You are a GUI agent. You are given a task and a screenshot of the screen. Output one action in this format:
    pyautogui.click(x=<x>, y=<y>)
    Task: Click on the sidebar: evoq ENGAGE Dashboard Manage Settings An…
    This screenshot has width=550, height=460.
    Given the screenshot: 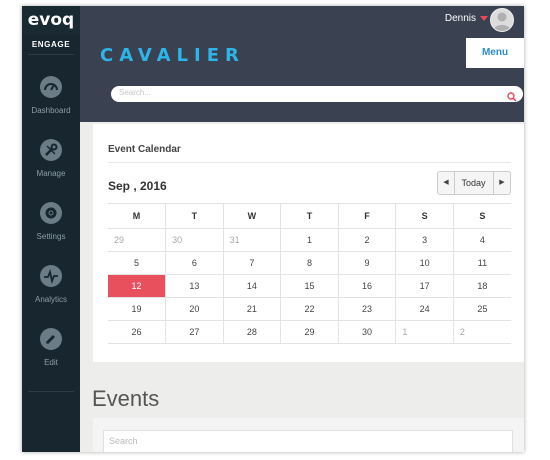 What is the action you would take?
    pyautogui.click(x=51, y=229)
    